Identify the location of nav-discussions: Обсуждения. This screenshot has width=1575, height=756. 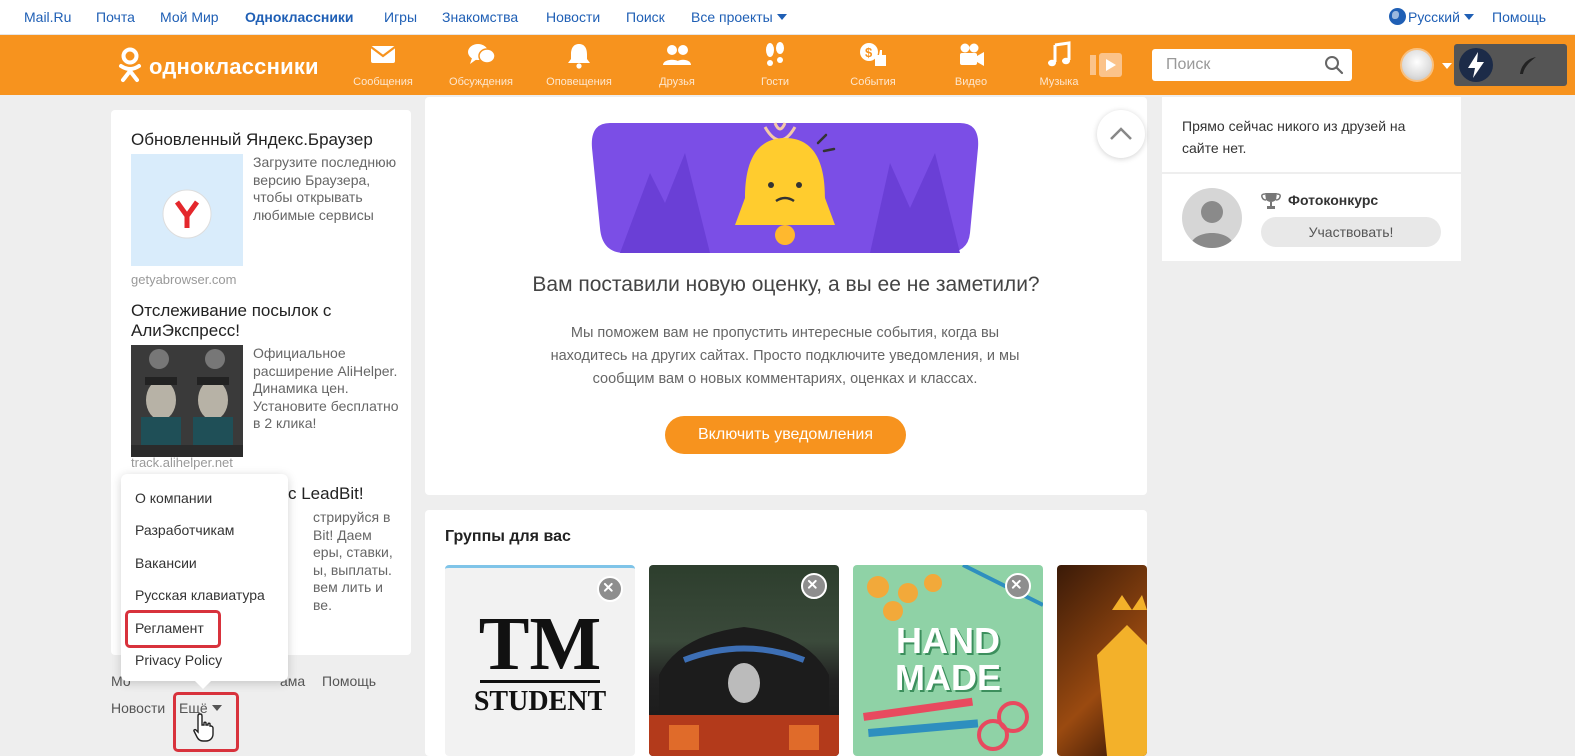
(481, 67).